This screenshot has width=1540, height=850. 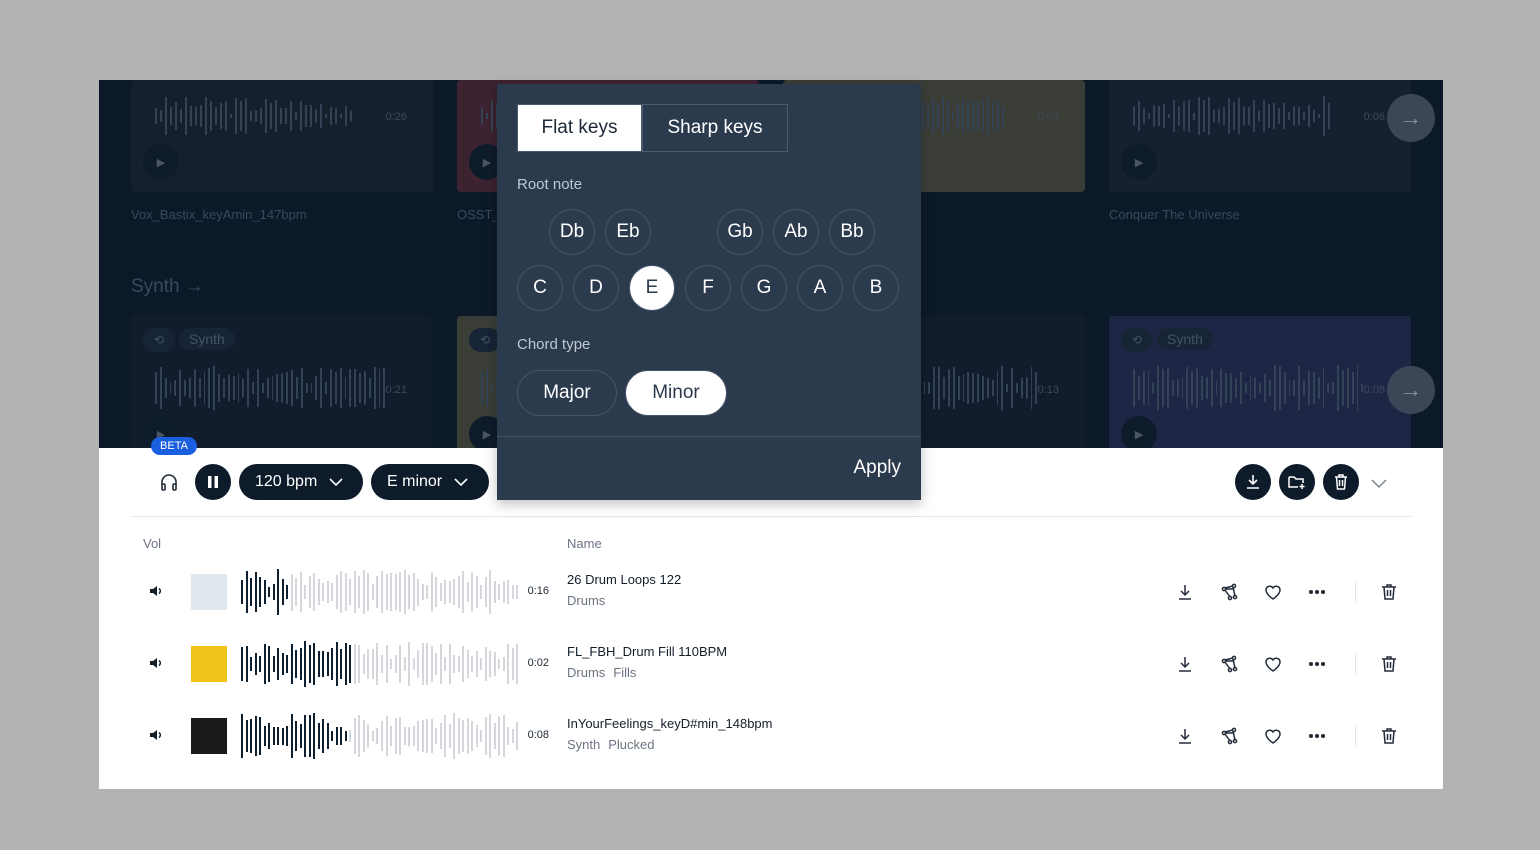 What do you see at coordinates (478, 214) in the screenshot?
I see `sample-title: OSST_` at bounding box center [478, 214].